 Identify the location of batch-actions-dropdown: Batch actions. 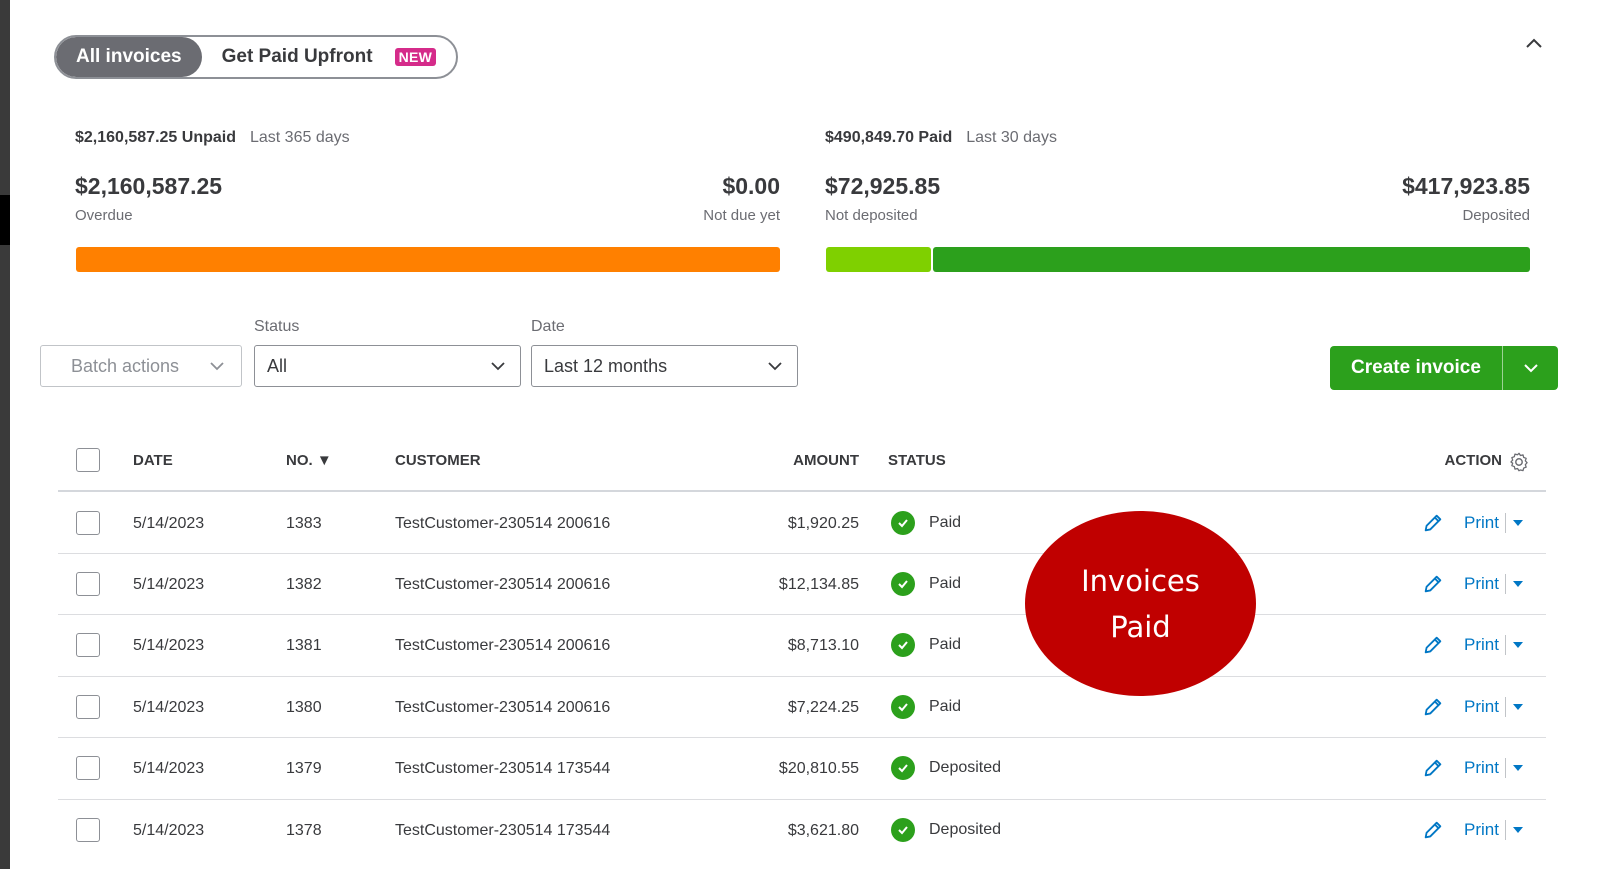
(141, 366).